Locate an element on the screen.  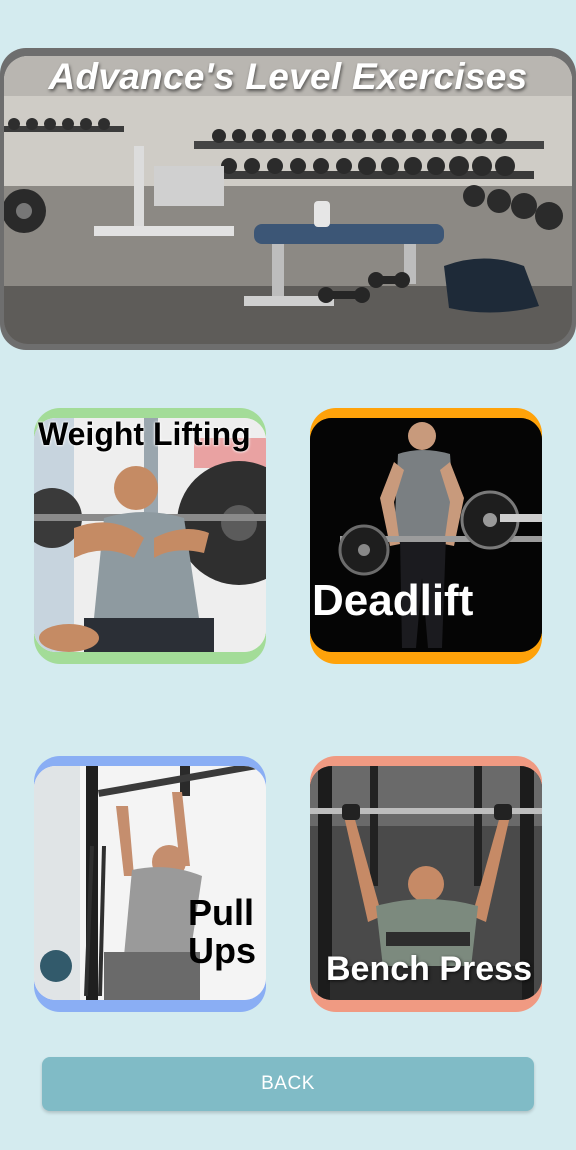
exercise-card-weight-lifting: Weight Lifting is located at coordinates (150, 536).